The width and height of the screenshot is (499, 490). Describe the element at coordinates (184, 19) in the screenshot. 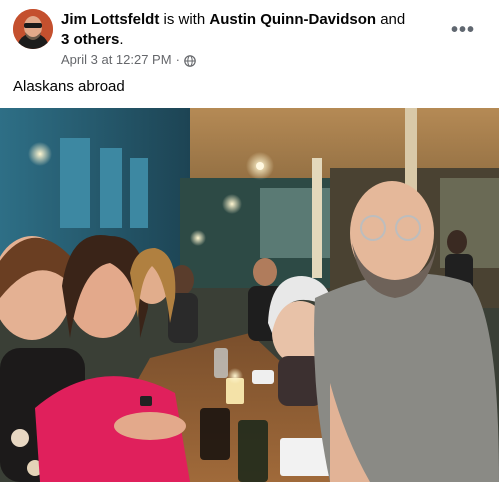

I see `with-text: is with` at that location.